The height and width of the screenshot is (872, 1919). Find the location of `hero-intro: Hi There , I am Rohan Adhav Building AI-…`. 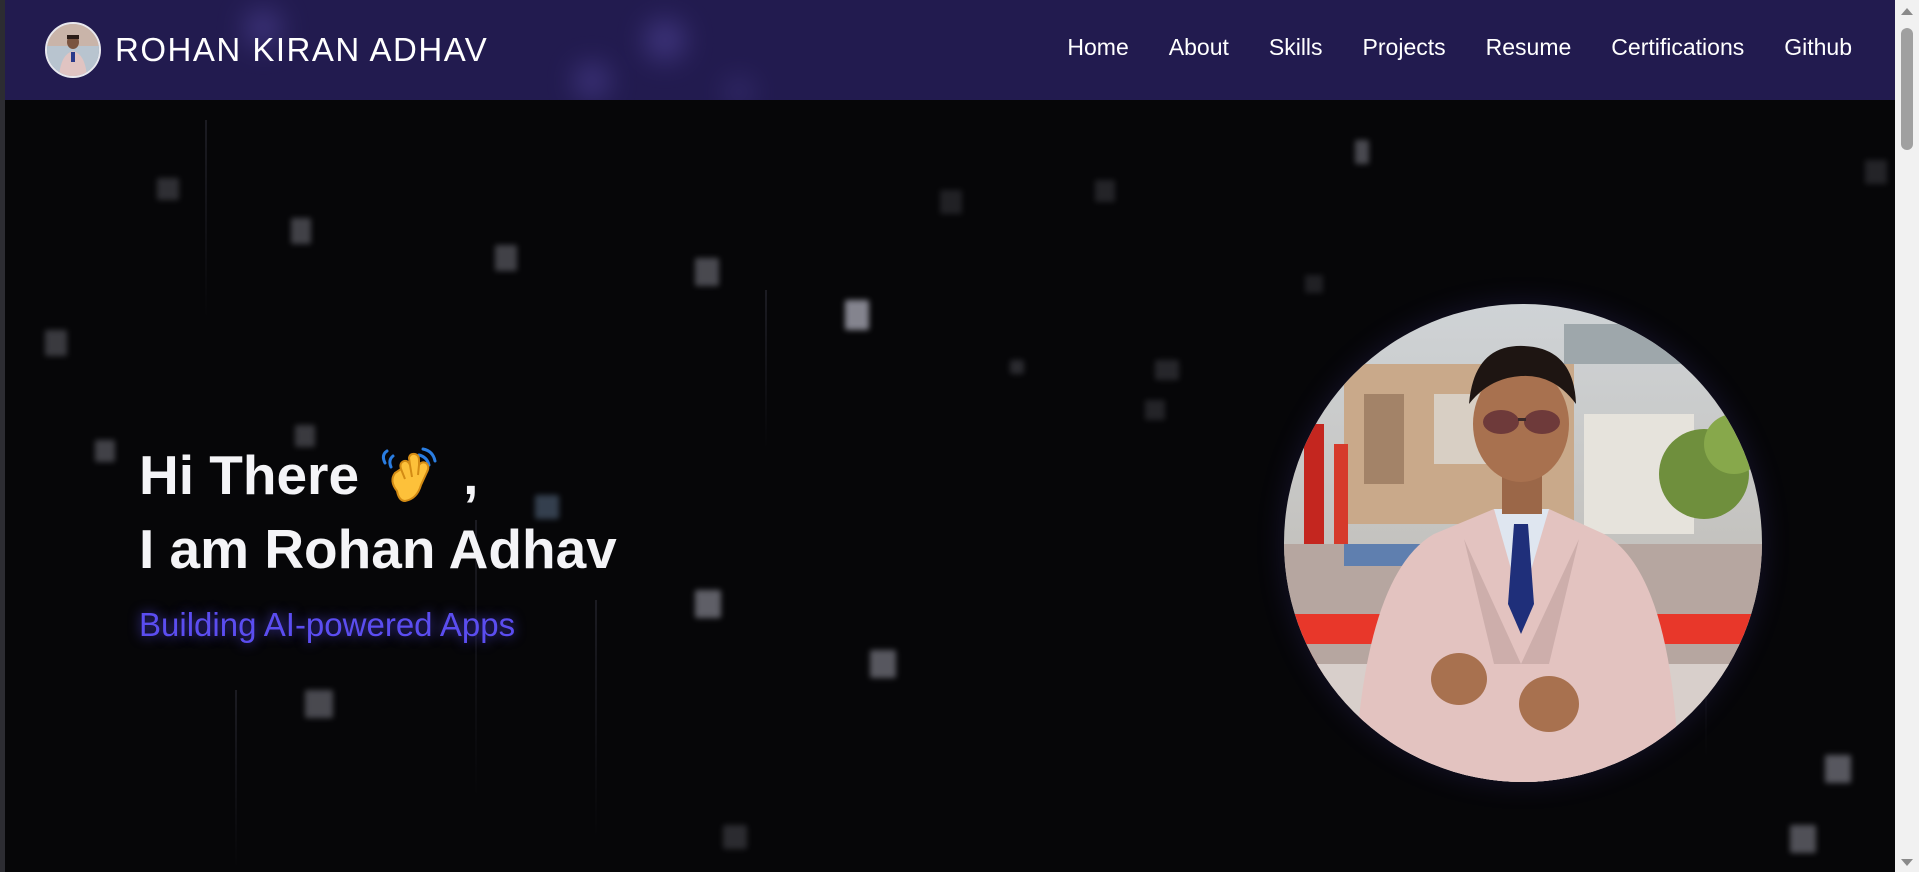

hero-intro: Hi There , I am Rohan Adhav Building AI-… is located at coordinates (378, 541).